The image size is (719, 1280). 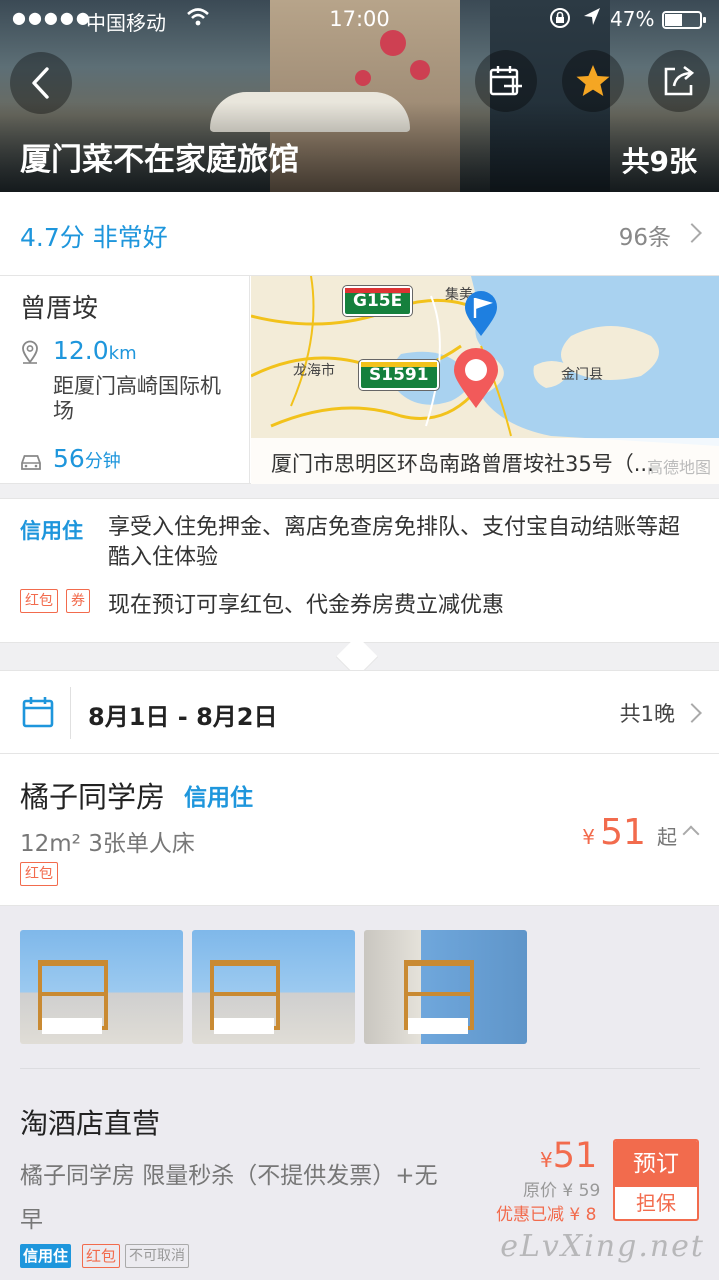 What do you see at coordinates (78, 601) in the screenshot?
I see `coupon-tag: 券` at bounding box center [78, 601].